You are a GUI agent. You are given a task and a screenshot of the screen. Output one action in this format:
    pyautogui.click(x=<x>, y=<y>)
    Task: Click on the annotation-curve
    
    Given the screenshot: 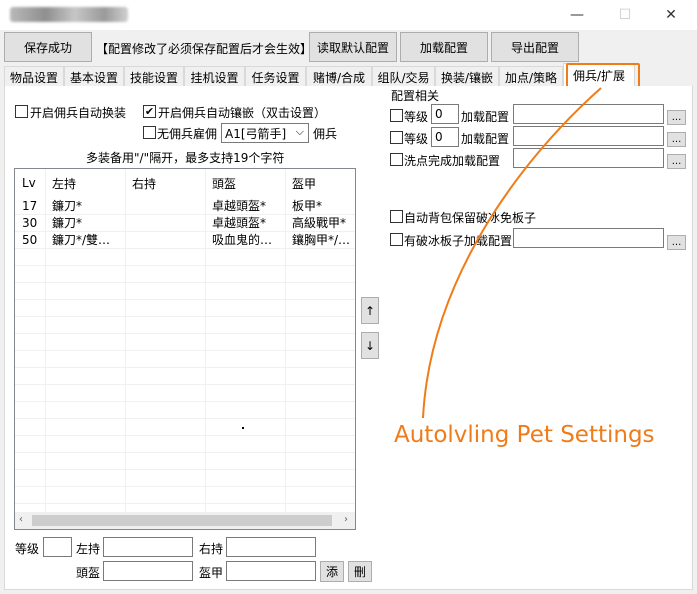 What is the action you would take?
    pyautogui.click(x=512, y=253)
    